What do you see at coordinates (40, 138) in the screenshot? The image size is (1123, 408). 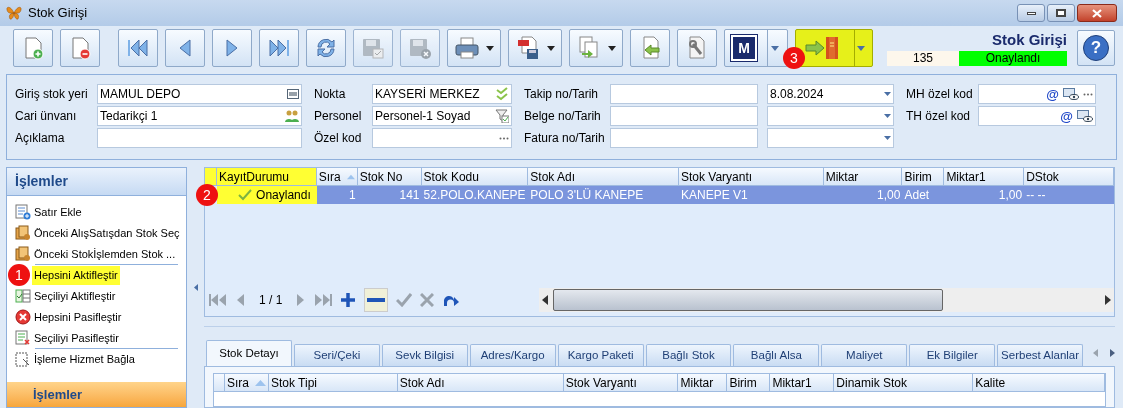 I see `field-label: Açıklama` at bounding box center [40, 138].